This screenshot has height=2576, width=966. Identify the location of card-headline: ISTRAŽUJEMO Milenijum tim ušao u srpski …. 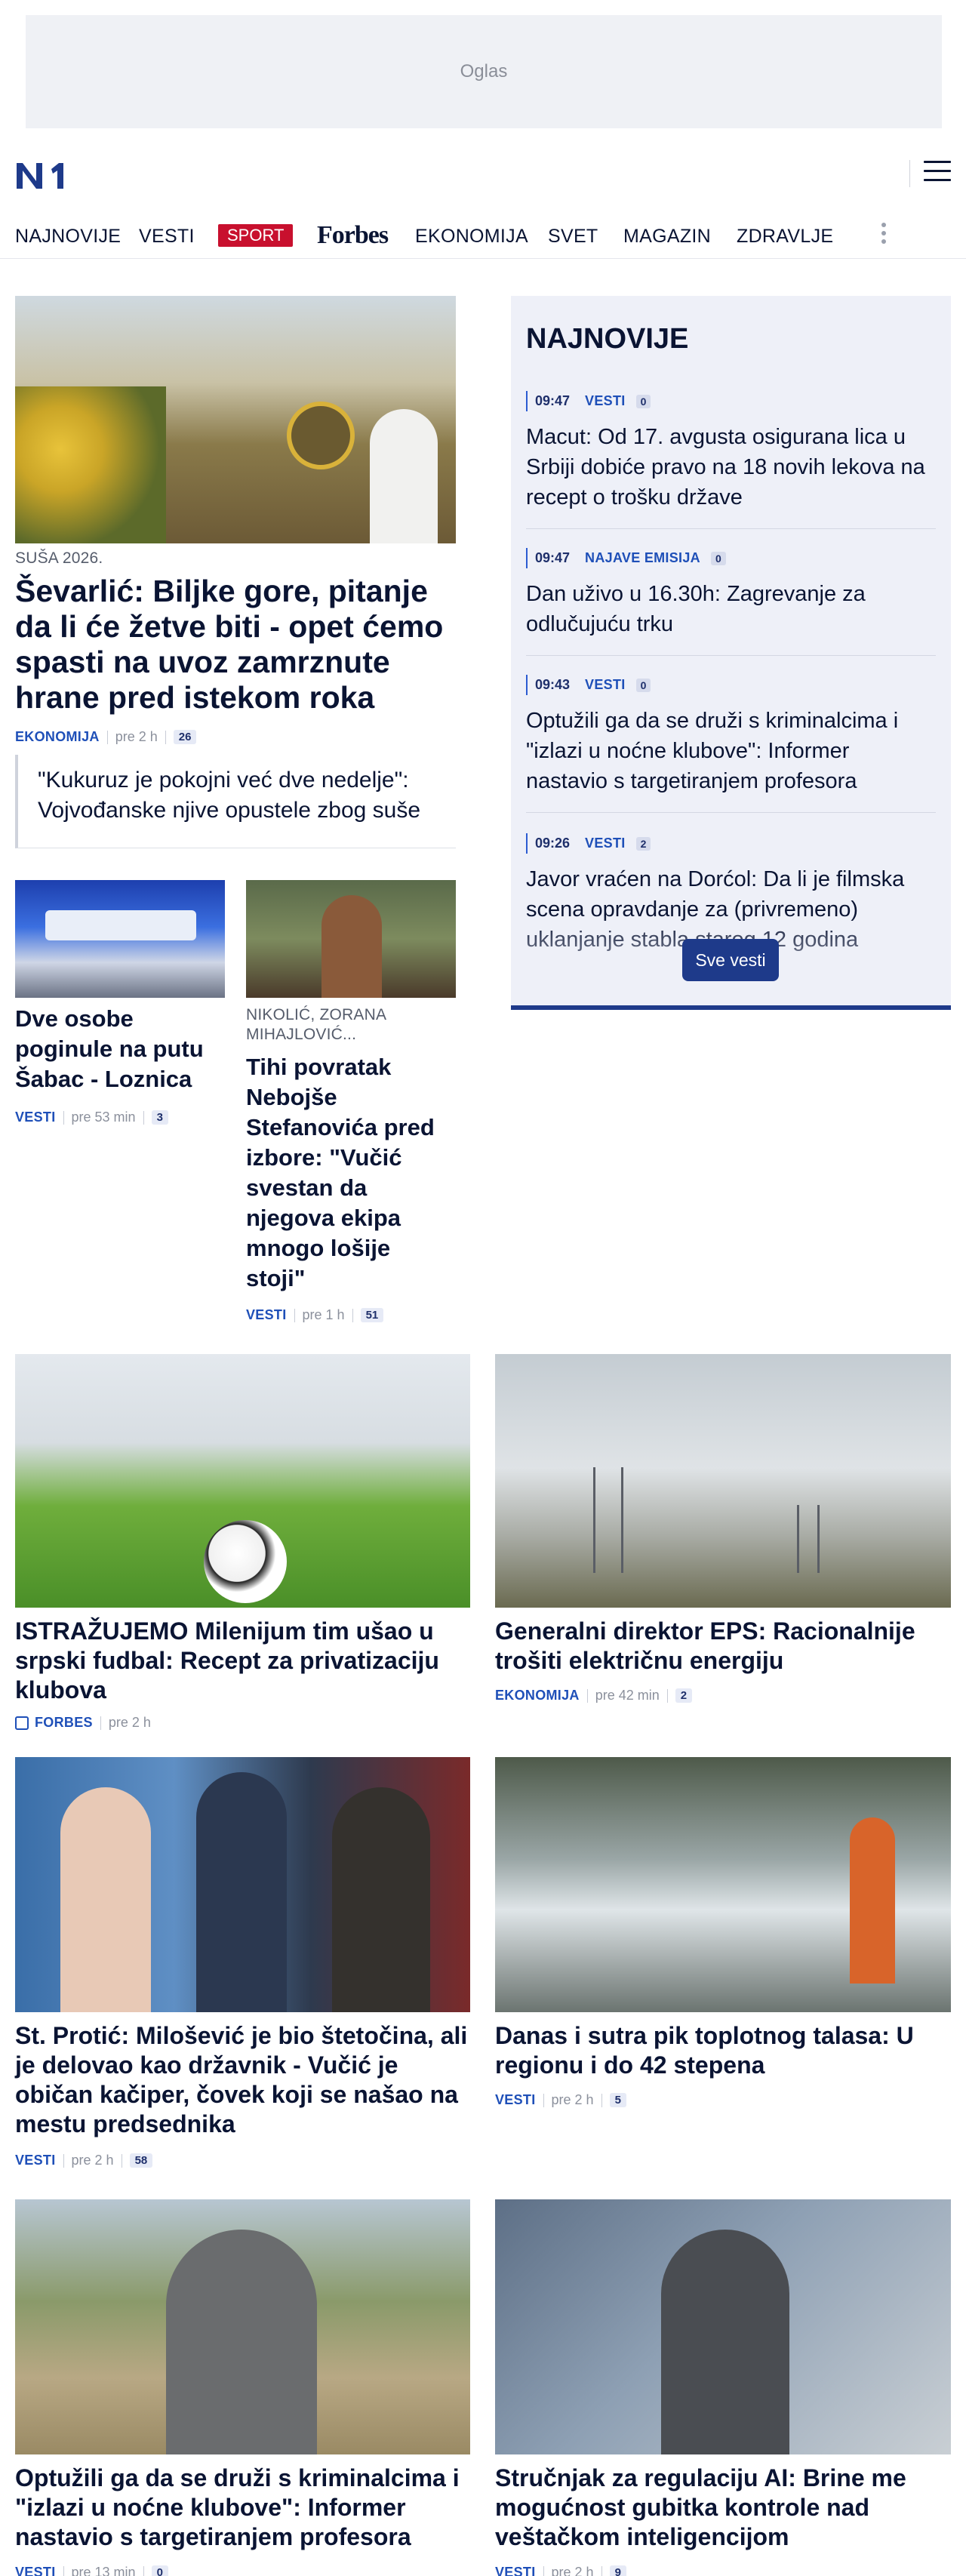
(242, 1661).